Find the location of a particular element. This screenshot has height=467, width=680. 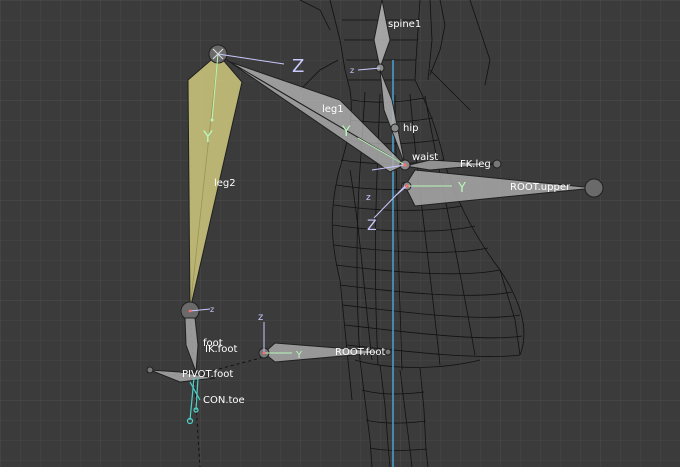

axis-label-y-leg2: Y is located at coordinates (207, 136).